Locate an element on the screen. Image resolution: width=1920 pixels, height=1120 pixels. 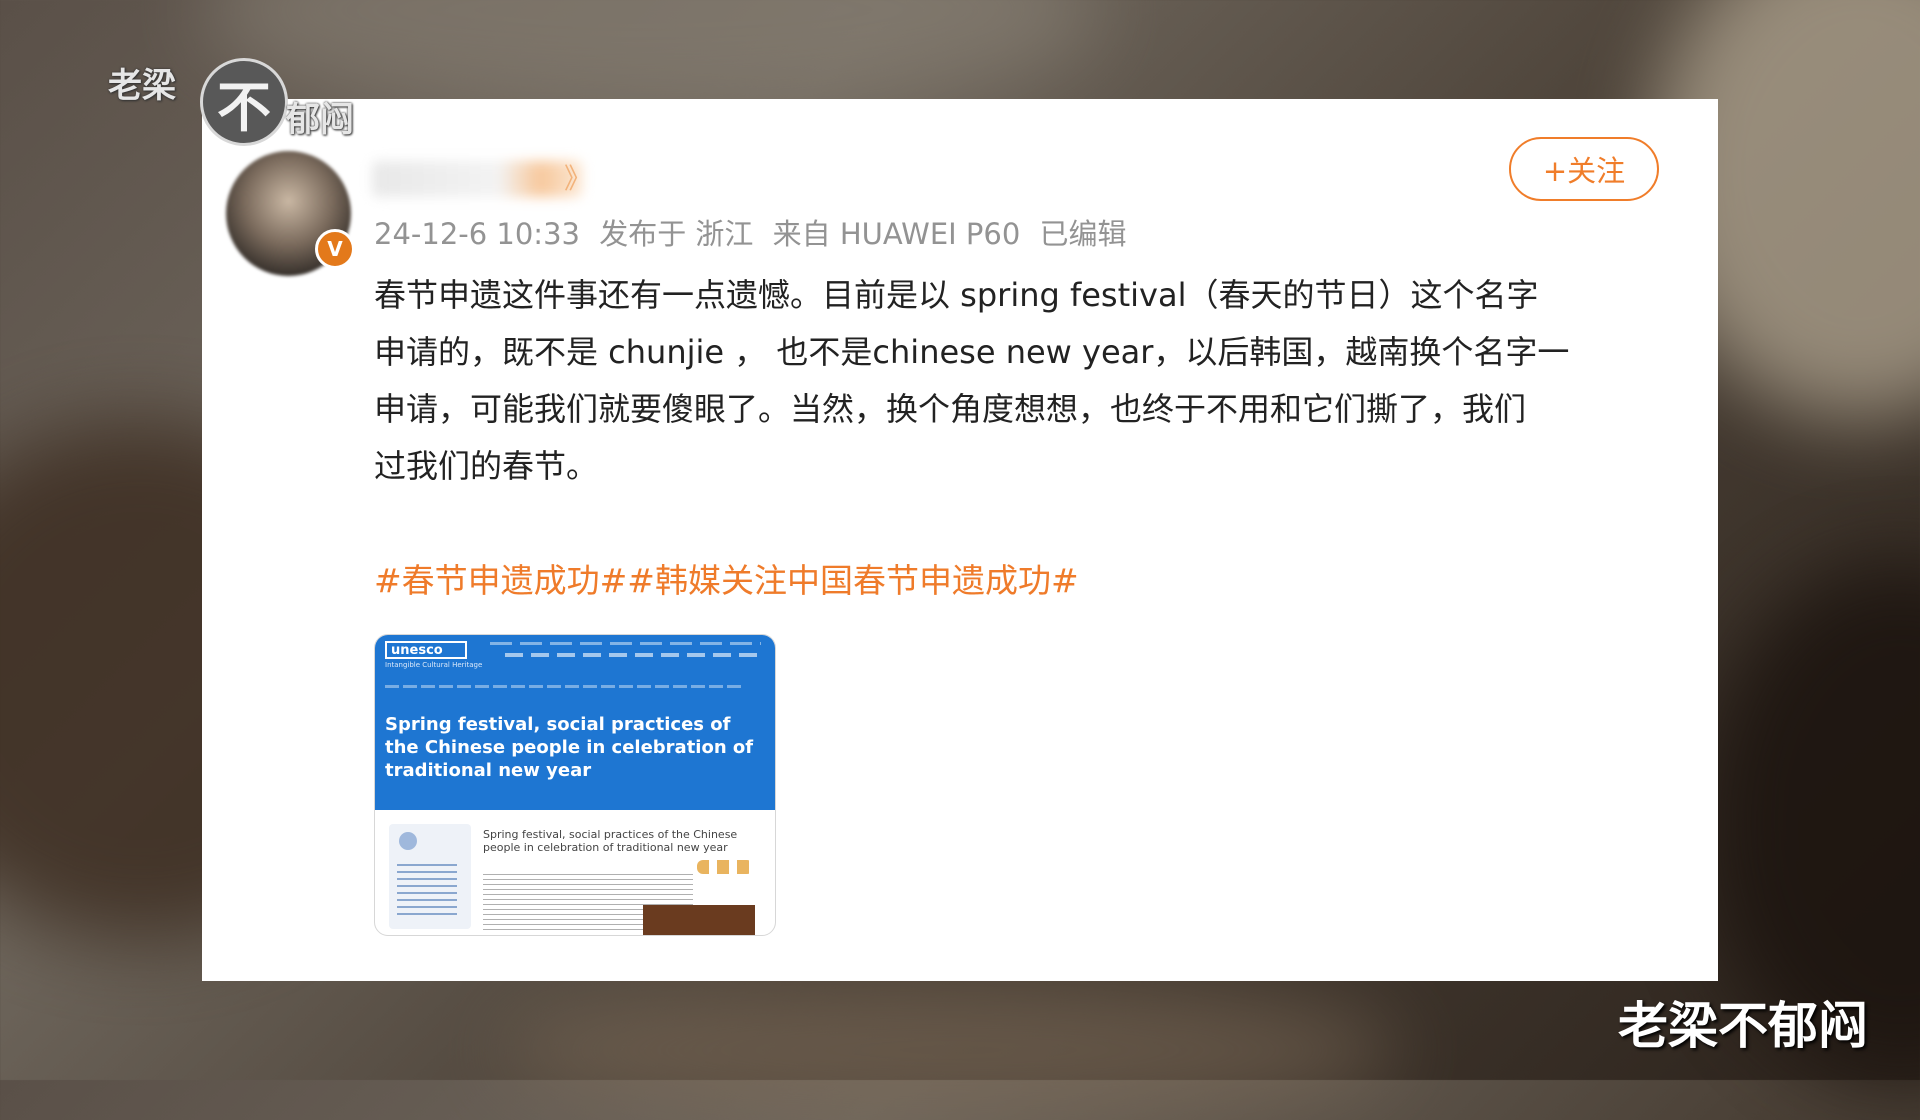
watermark-bottom-right: 老梁不郁闷 is located at coordinates (1743, 1026).